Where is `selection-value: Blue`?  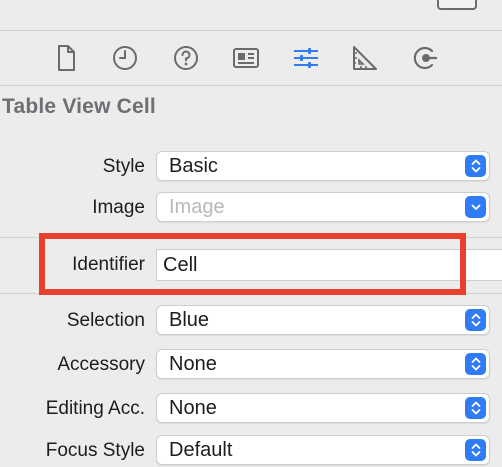
selection-value: Blue is located at coordinates (189, 320).